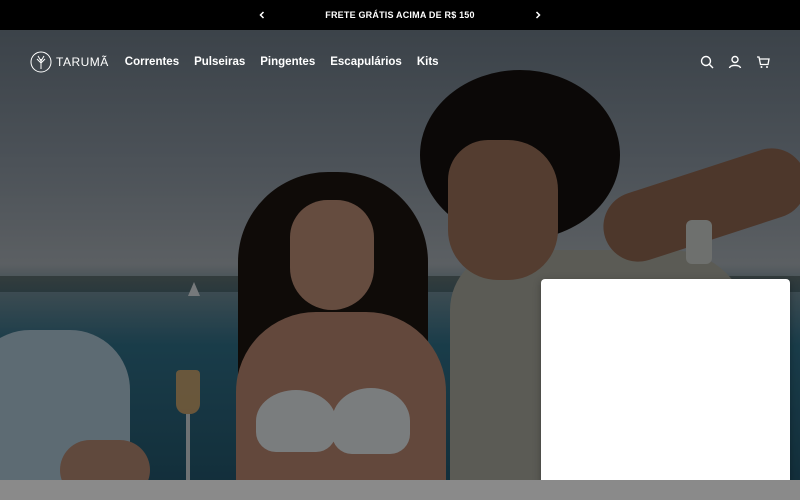 The width and height of the screenshot is (800, 500). I want to click on nav-item-kits: Kits, so click(428, 62).